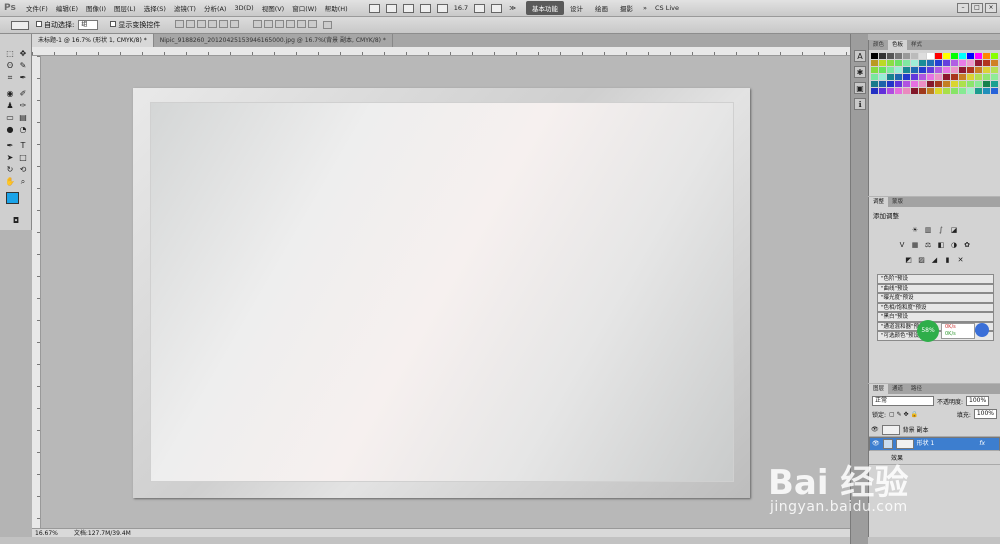 Image resolution: width=1000 pixels, height=544 pixels. I want to click on posterize-icon: ▨, so click(921, 260).